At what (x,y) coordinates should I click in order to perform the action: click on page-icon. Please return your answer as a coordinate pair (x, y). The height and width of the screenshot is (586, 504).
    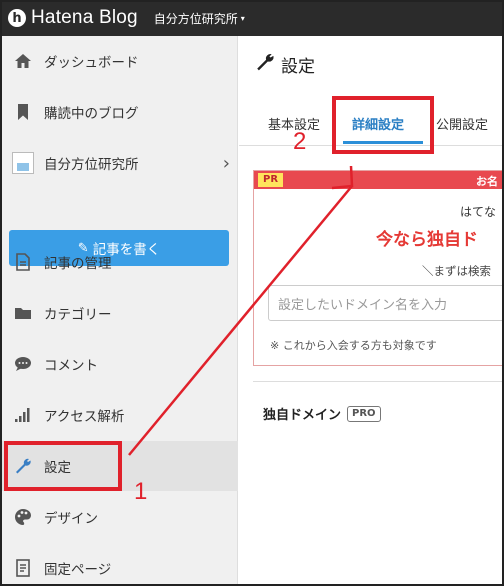
    Looking at the image, I should click on (23, 568).